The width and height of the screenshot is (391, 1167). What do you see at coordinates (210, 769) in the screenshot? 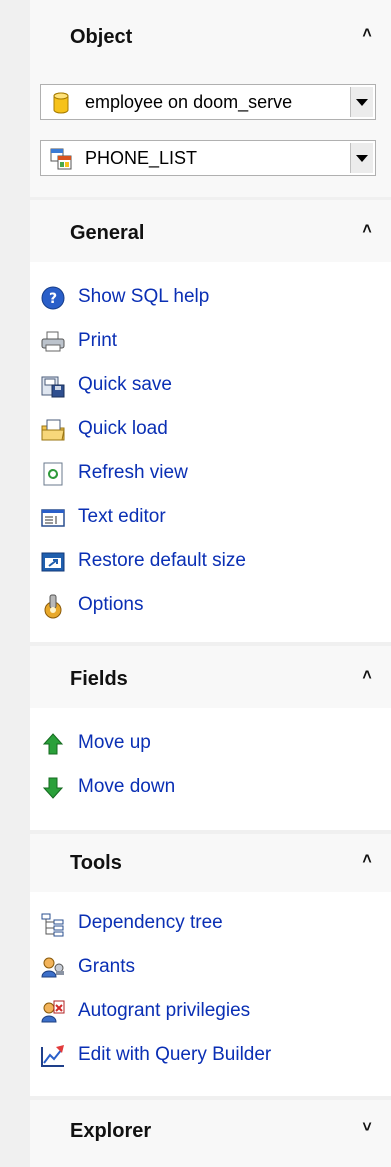
I see `fields-section-body: Move up Move down` at bounding box center [210, 769].